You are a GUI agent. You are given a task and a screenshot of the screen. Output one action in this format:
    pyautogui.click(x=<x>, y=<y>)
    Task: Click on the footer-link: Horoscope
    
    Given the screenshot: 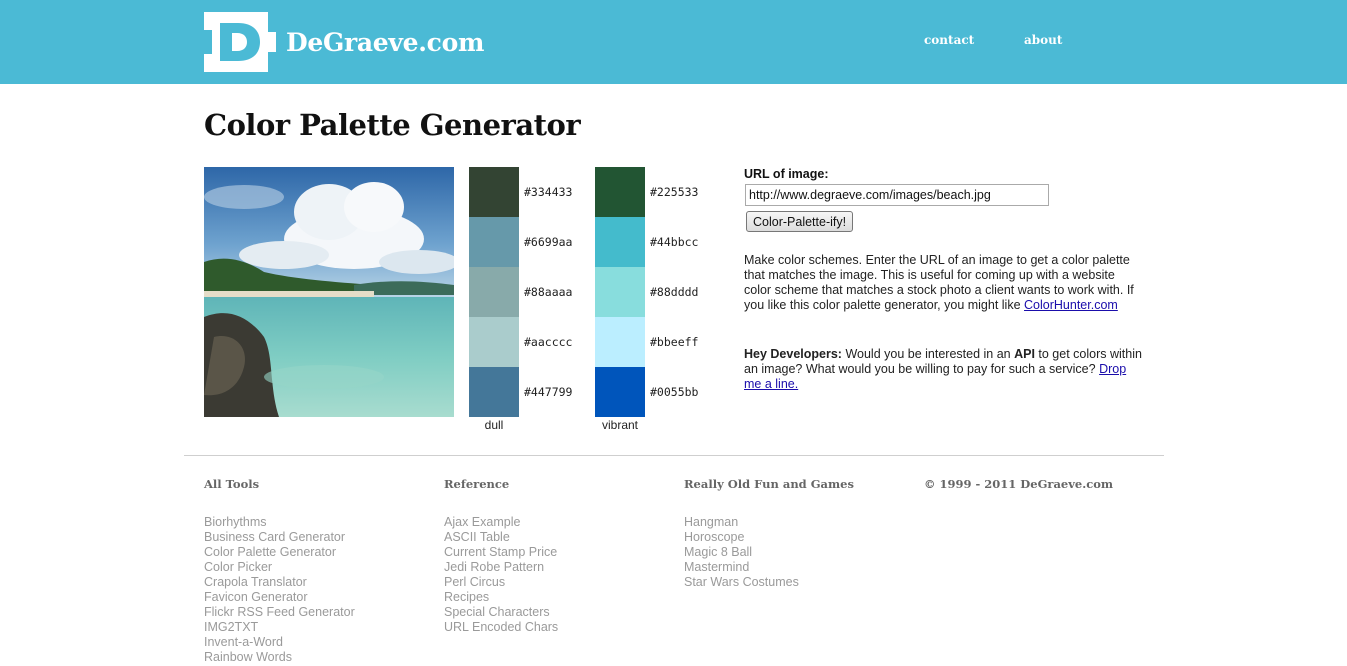 What is the action you would take?
    pyautogui.click(x=714, y=537)
    